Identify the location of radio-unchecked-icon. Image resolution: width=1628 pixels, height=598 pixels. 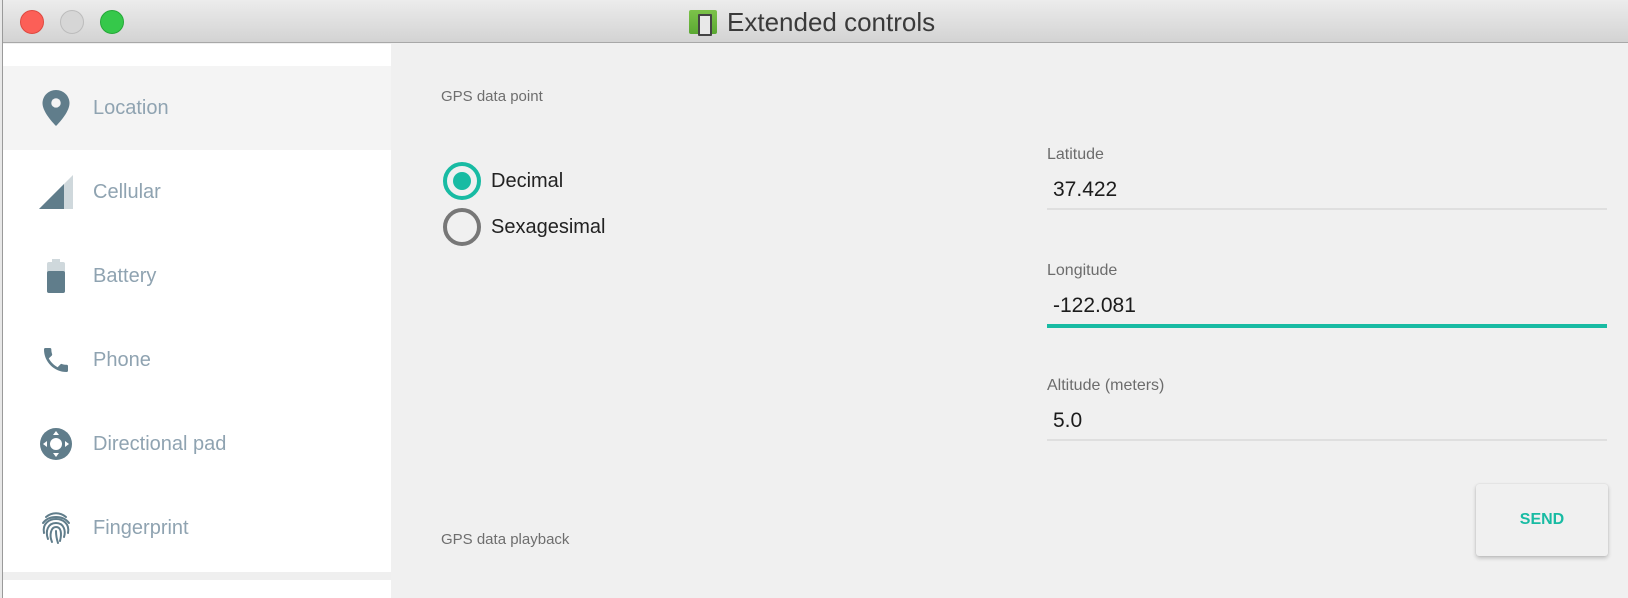
(462, 227).